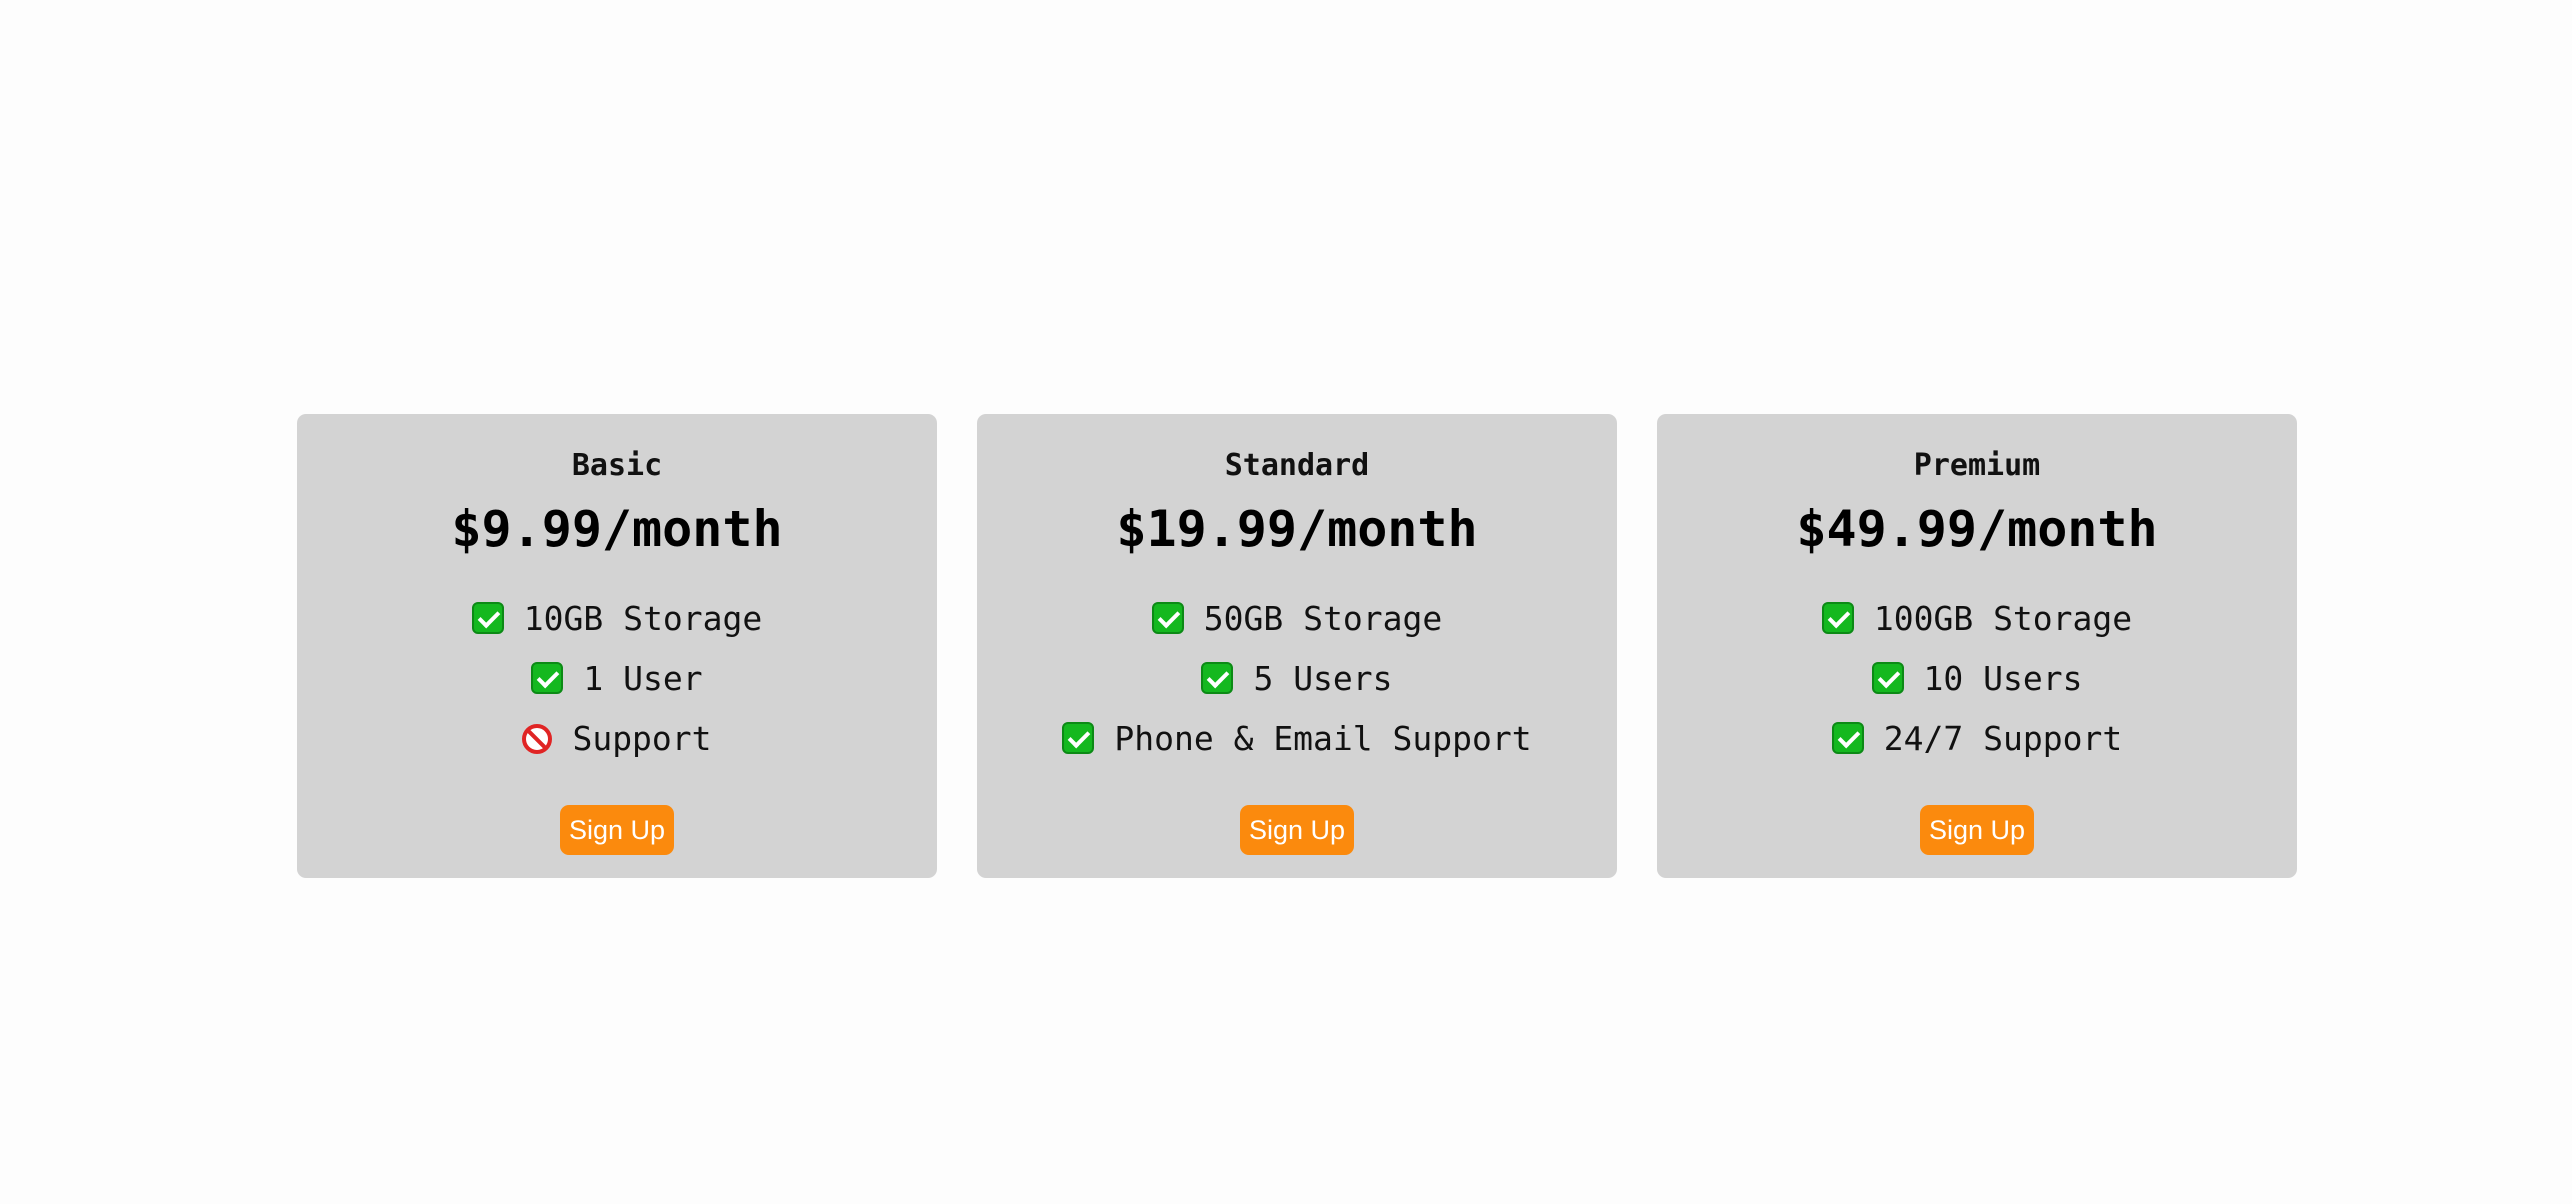 Image resolution: width=2572 pixels, height=1204 pixels. I want to click on sign-up-button-premium: Sign Up, so click(1977, 830).